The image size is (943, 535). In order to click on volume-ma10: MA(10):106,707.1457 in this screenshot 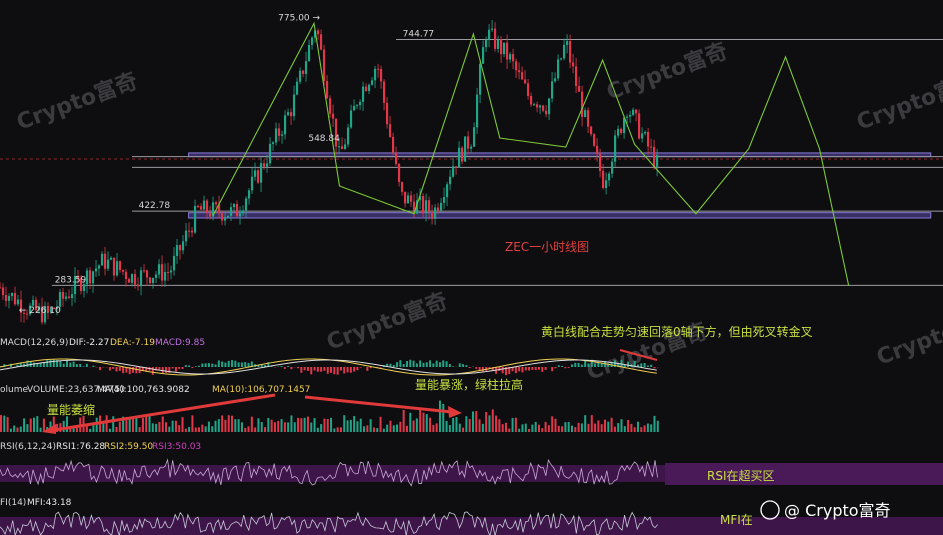, I will do `click(261, 390)`.